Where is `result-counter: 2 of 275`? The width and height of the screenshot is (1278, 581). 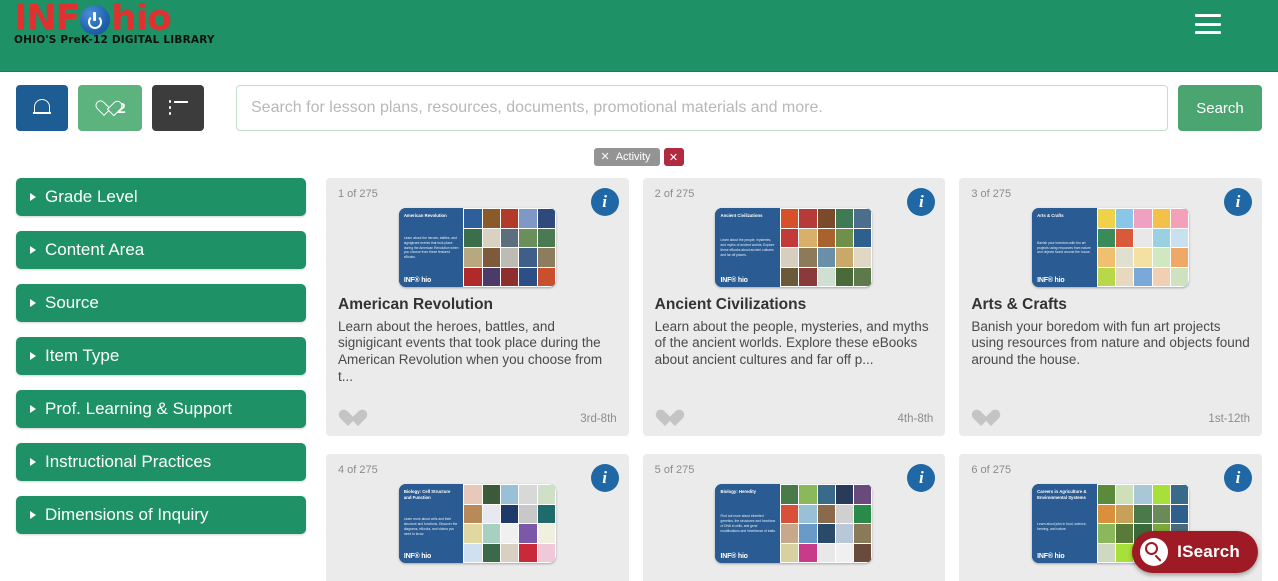 result-counter: 2 of 275 is located at coordinates (674, 194).